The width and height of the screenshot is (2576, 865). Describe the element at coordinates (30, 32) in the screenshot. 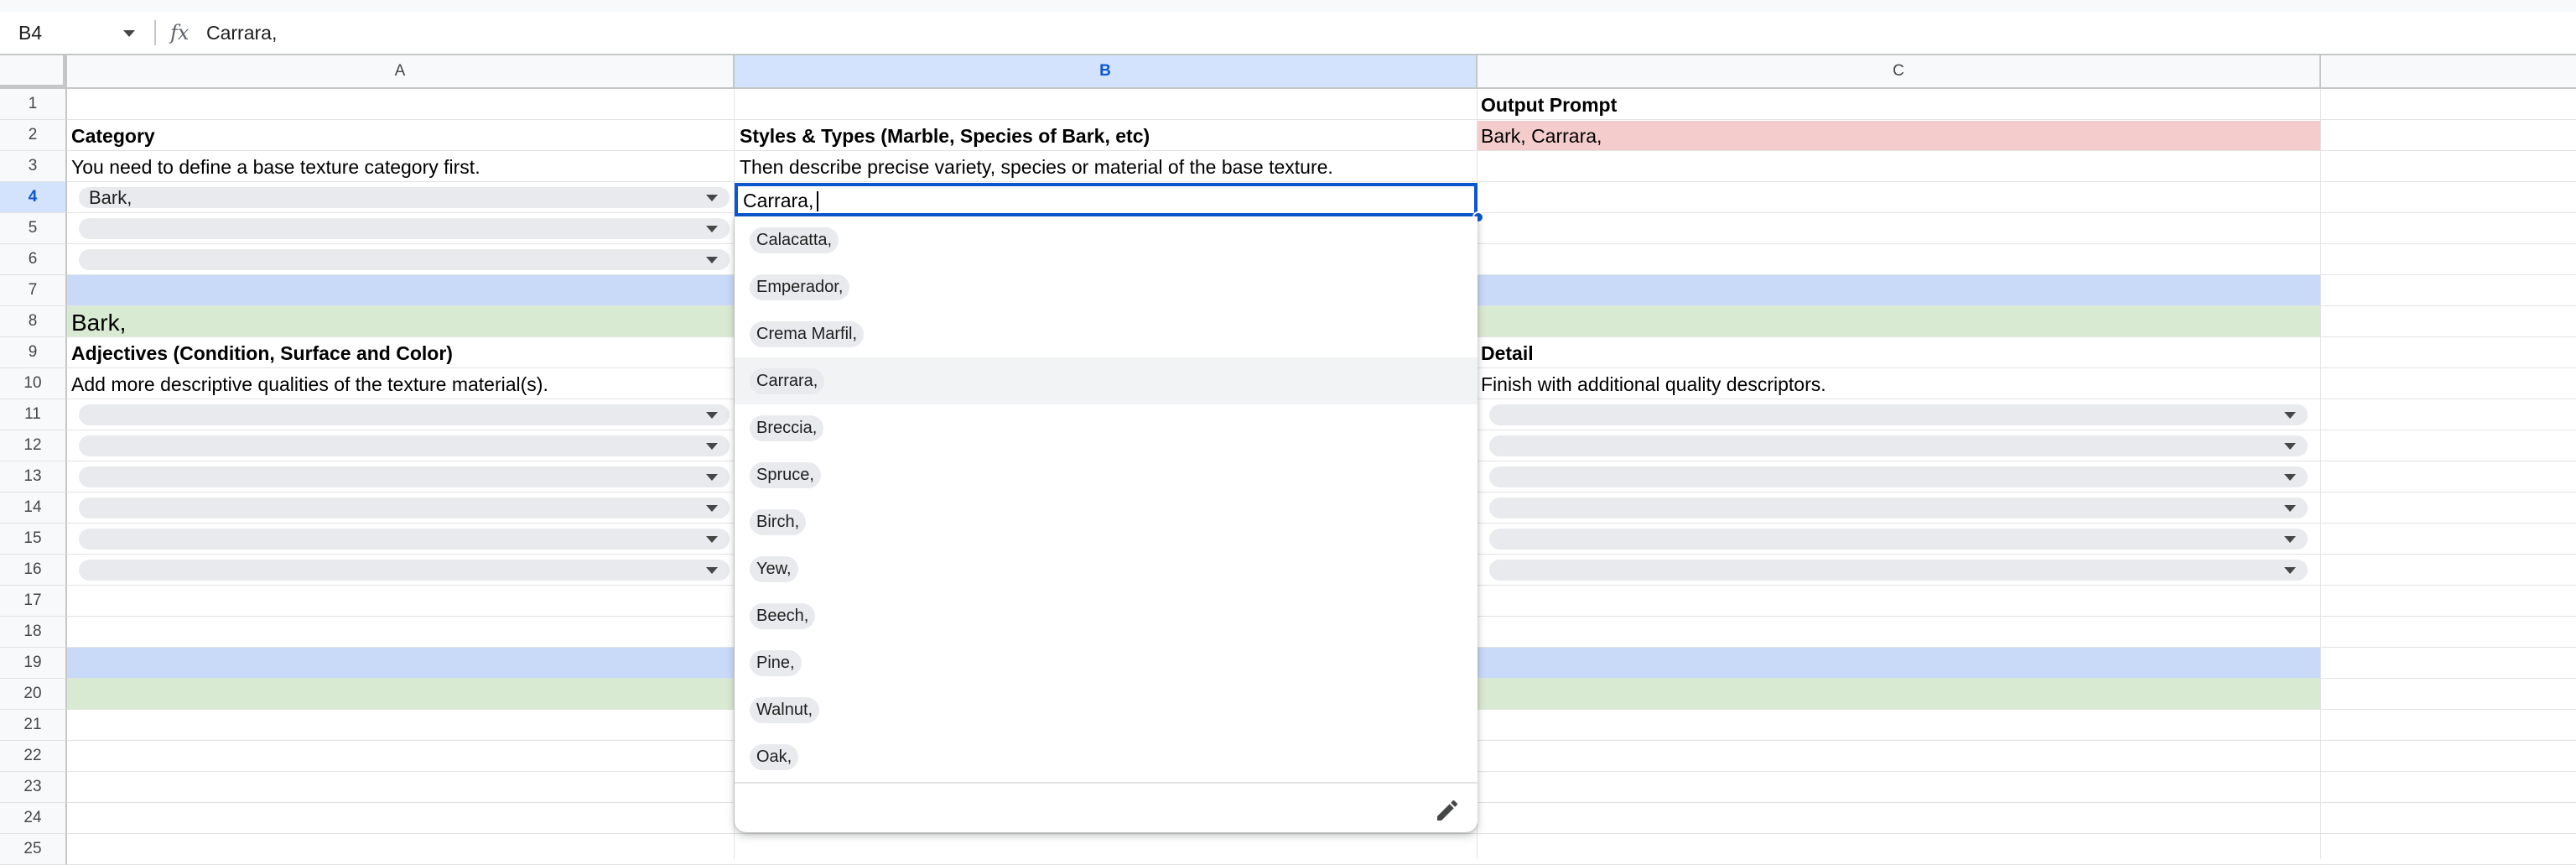

I see `name-box: B4` at that location.